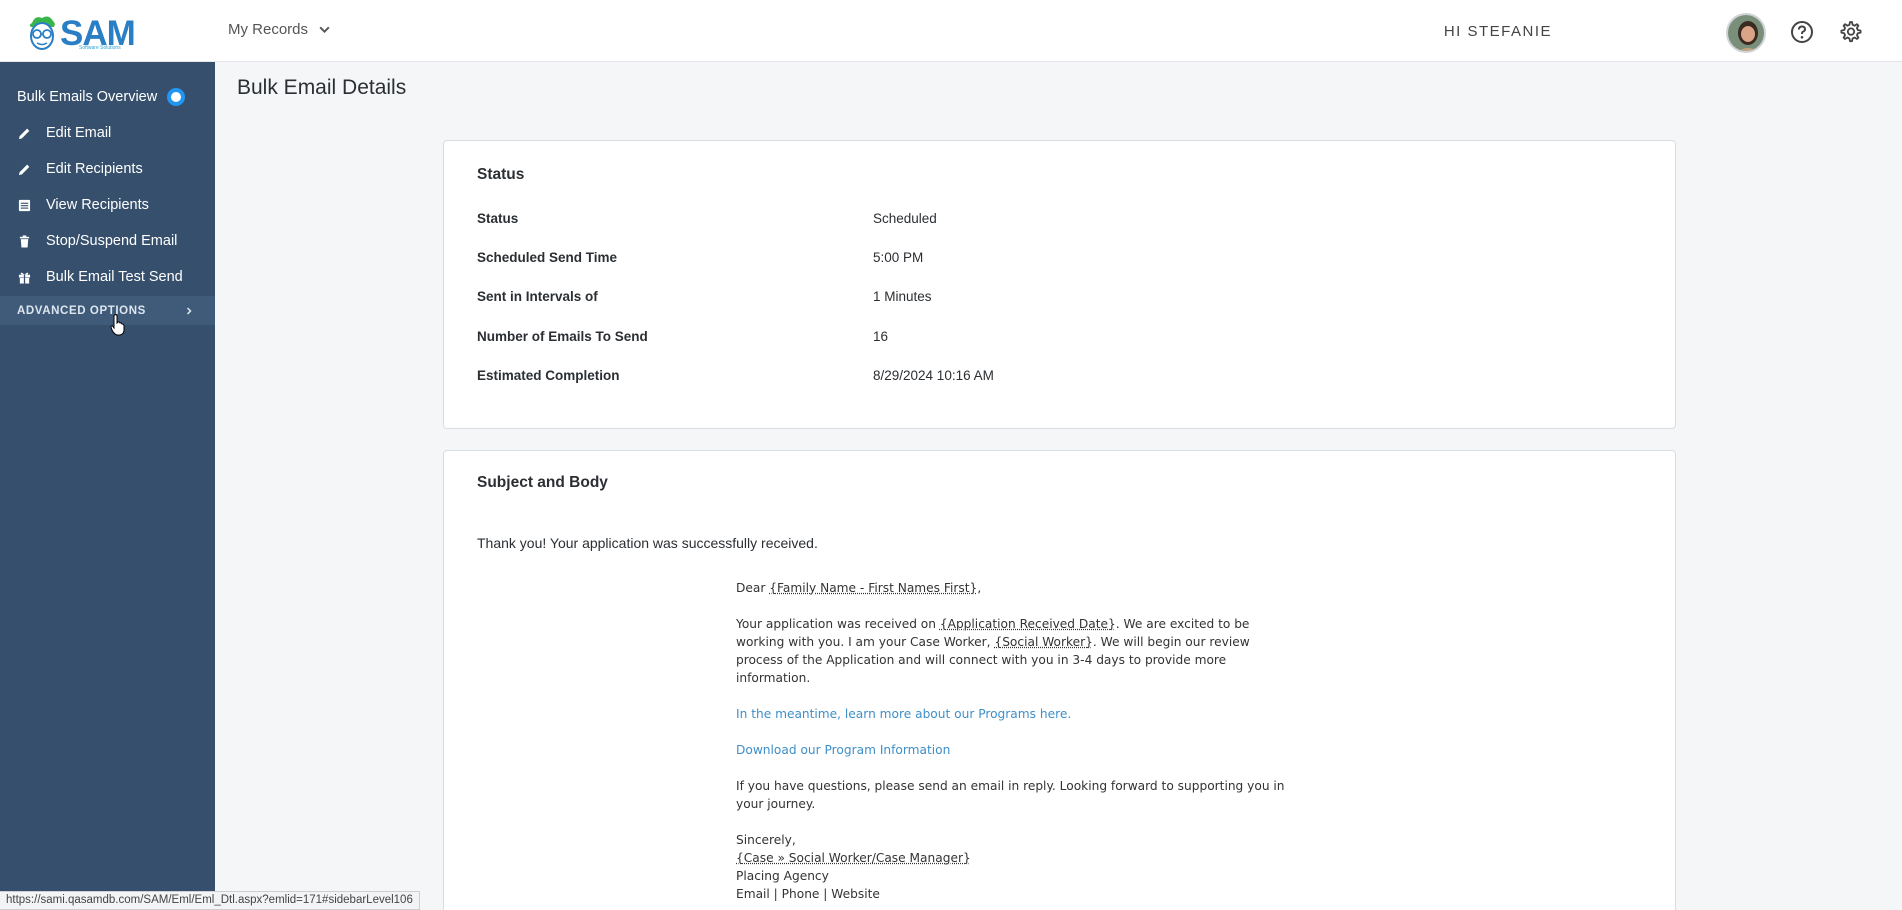 The width and height of the screenshot is (1902, 910). Describe the element at coordinates (753, 588) in the screenshot. I see `email-text: Dear` at that location.